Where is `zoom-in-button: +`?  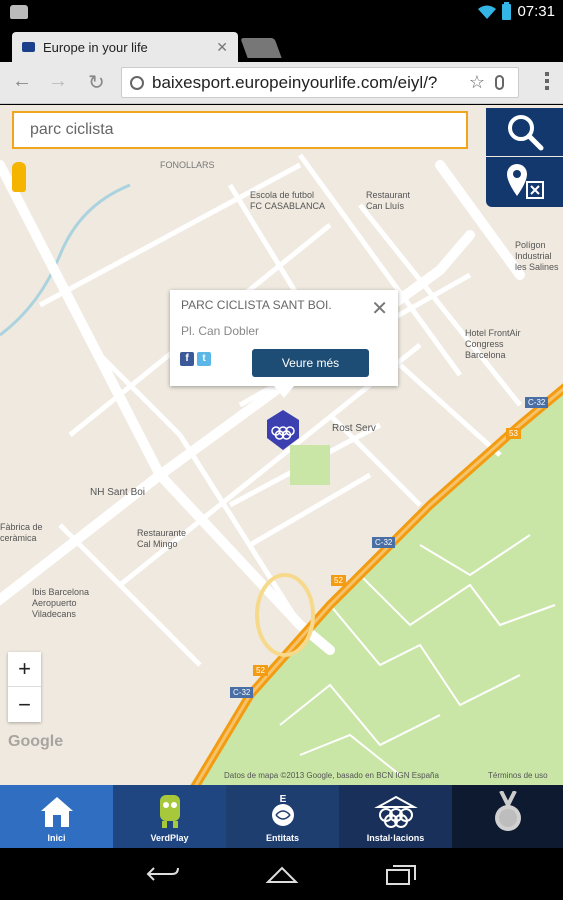
zoom-in-button: + is located at coordinates (24, 669).